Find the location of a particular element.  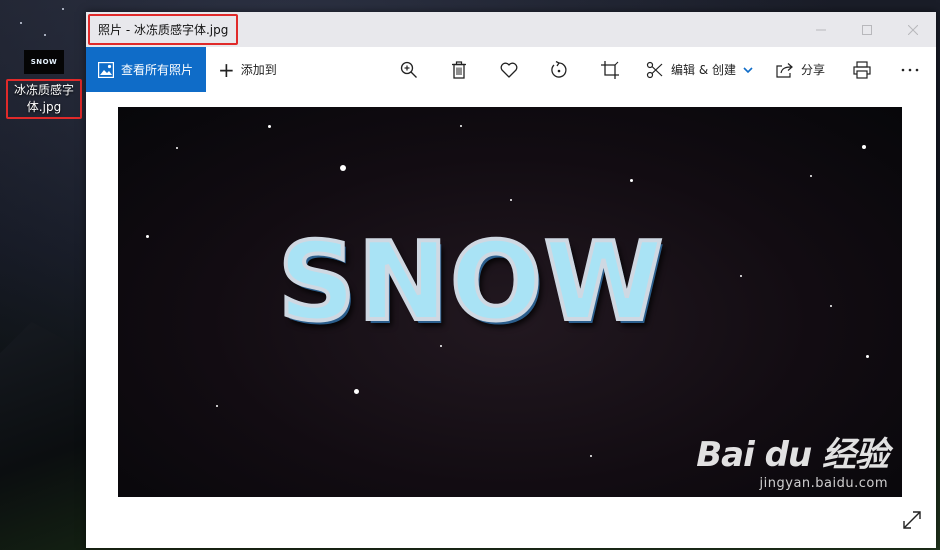

more-icon is located at coordinates (910, 69).